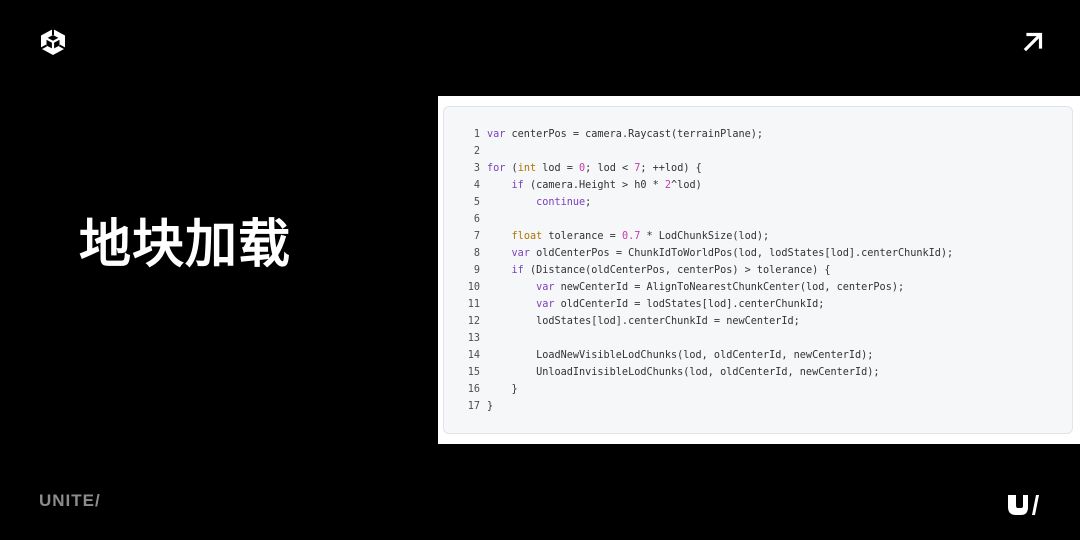 This screenshot has width=1080, height=540. I want to click on line-number: 1, so click(476, 134).